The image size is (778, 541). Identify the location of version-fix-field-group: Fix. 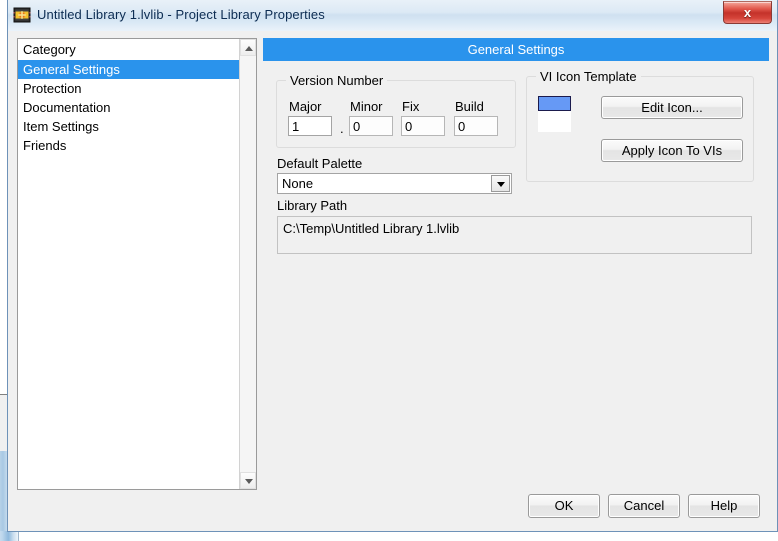
(423, 117).